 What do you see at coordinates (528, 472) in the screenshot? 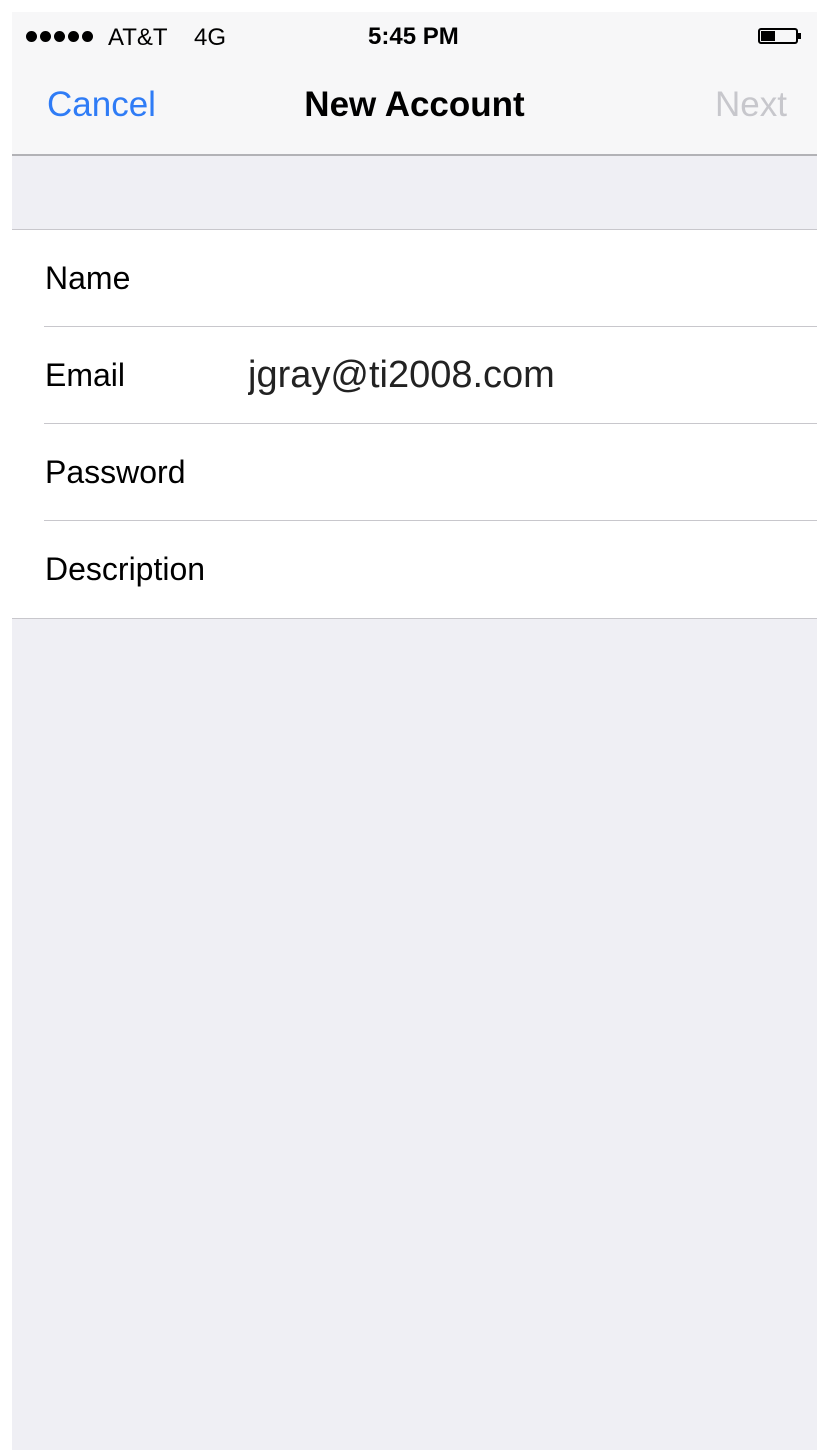
I see `password-field` at bounding box center [528, 472].